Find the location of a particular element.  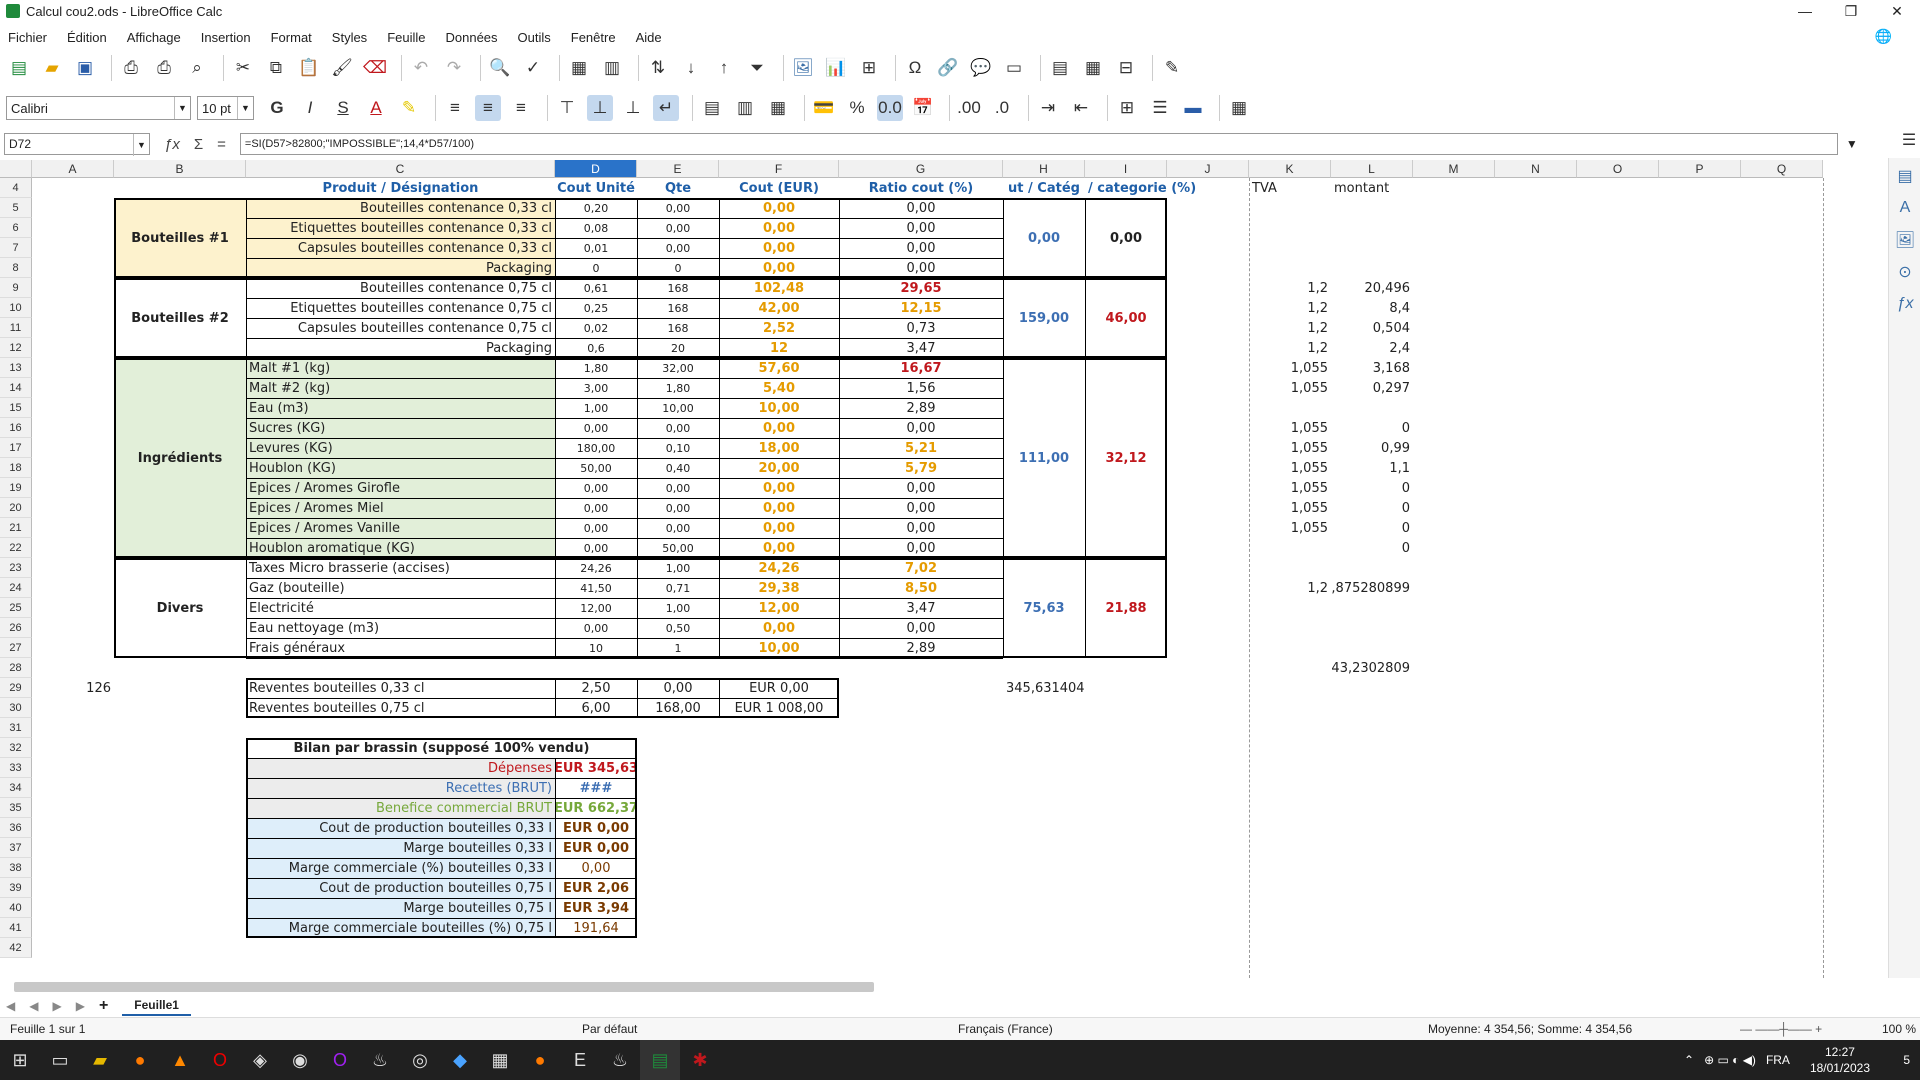

menu-affichage: Affichage is located at coordinates (154, 37).